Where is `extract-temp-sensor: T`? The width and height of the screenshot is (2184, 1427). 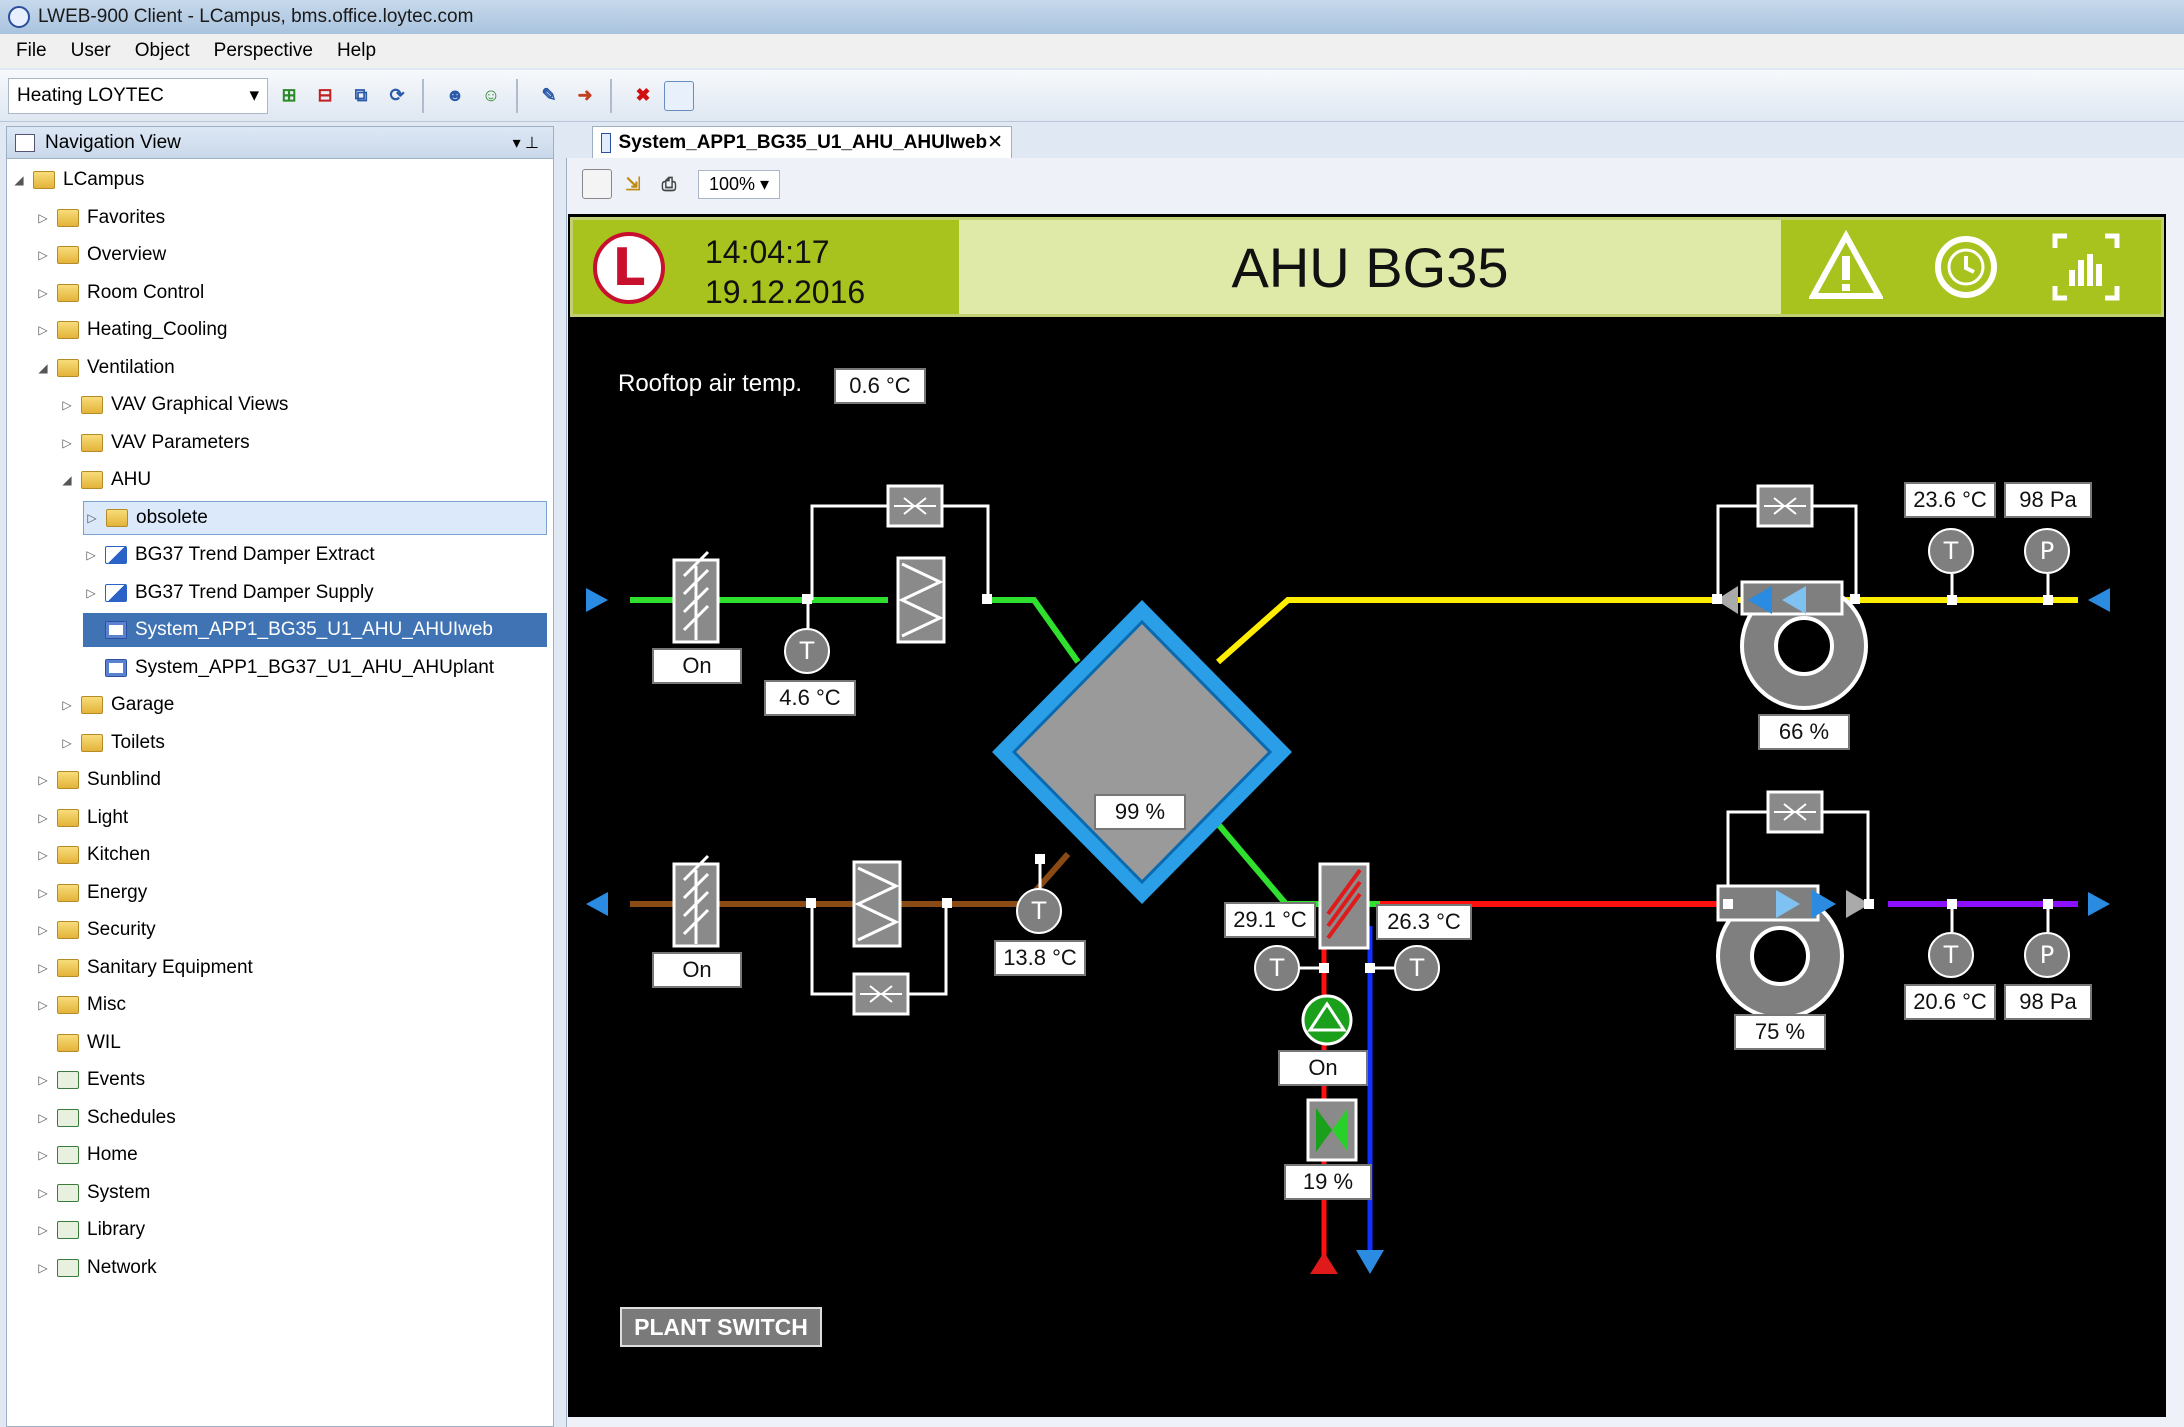 extract-temp-sensor: T is located at coordinates (1951, 551).